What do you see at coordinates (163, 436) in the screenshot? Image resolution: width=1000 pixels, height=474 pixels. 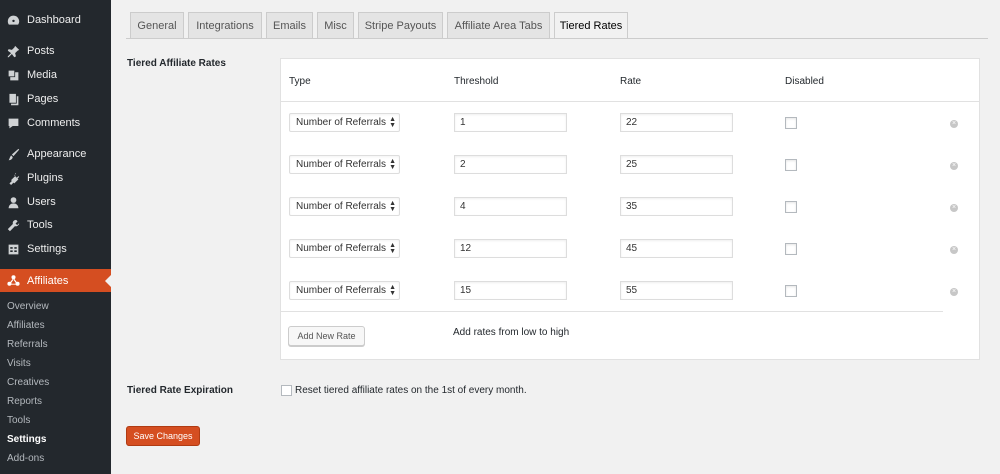 I see `save-changes-button: Save Changes` at bounding box center [163, 436].